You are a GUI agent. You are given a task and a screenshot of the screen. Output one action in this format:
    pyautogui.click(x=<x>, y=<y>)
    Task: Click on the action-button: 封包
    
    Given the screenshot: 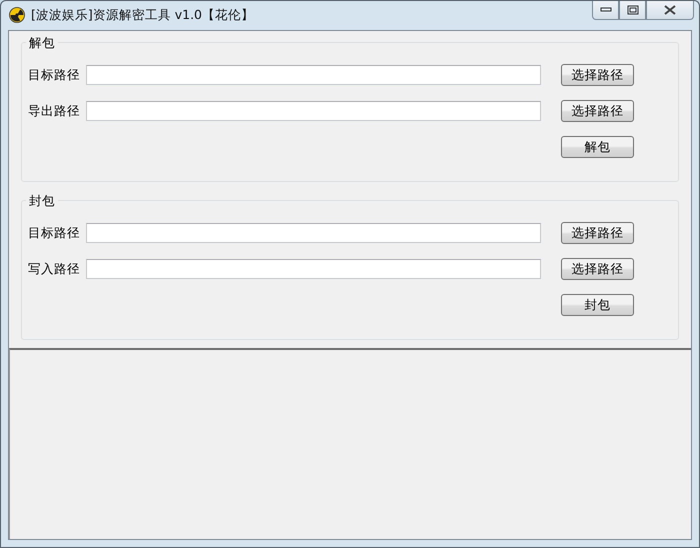 What is the action you would take?
    pyautogui.click(x=597, y=305)
    